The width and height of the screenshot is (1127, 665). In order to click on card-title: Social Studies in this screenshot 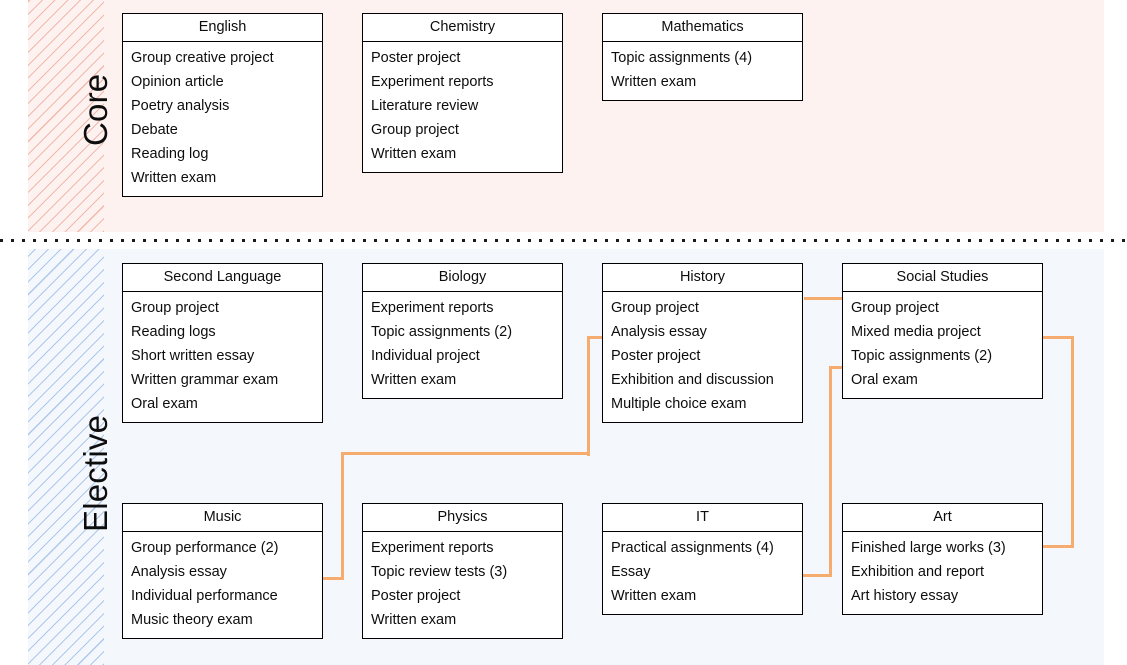, I will do `click(942, 278)`.